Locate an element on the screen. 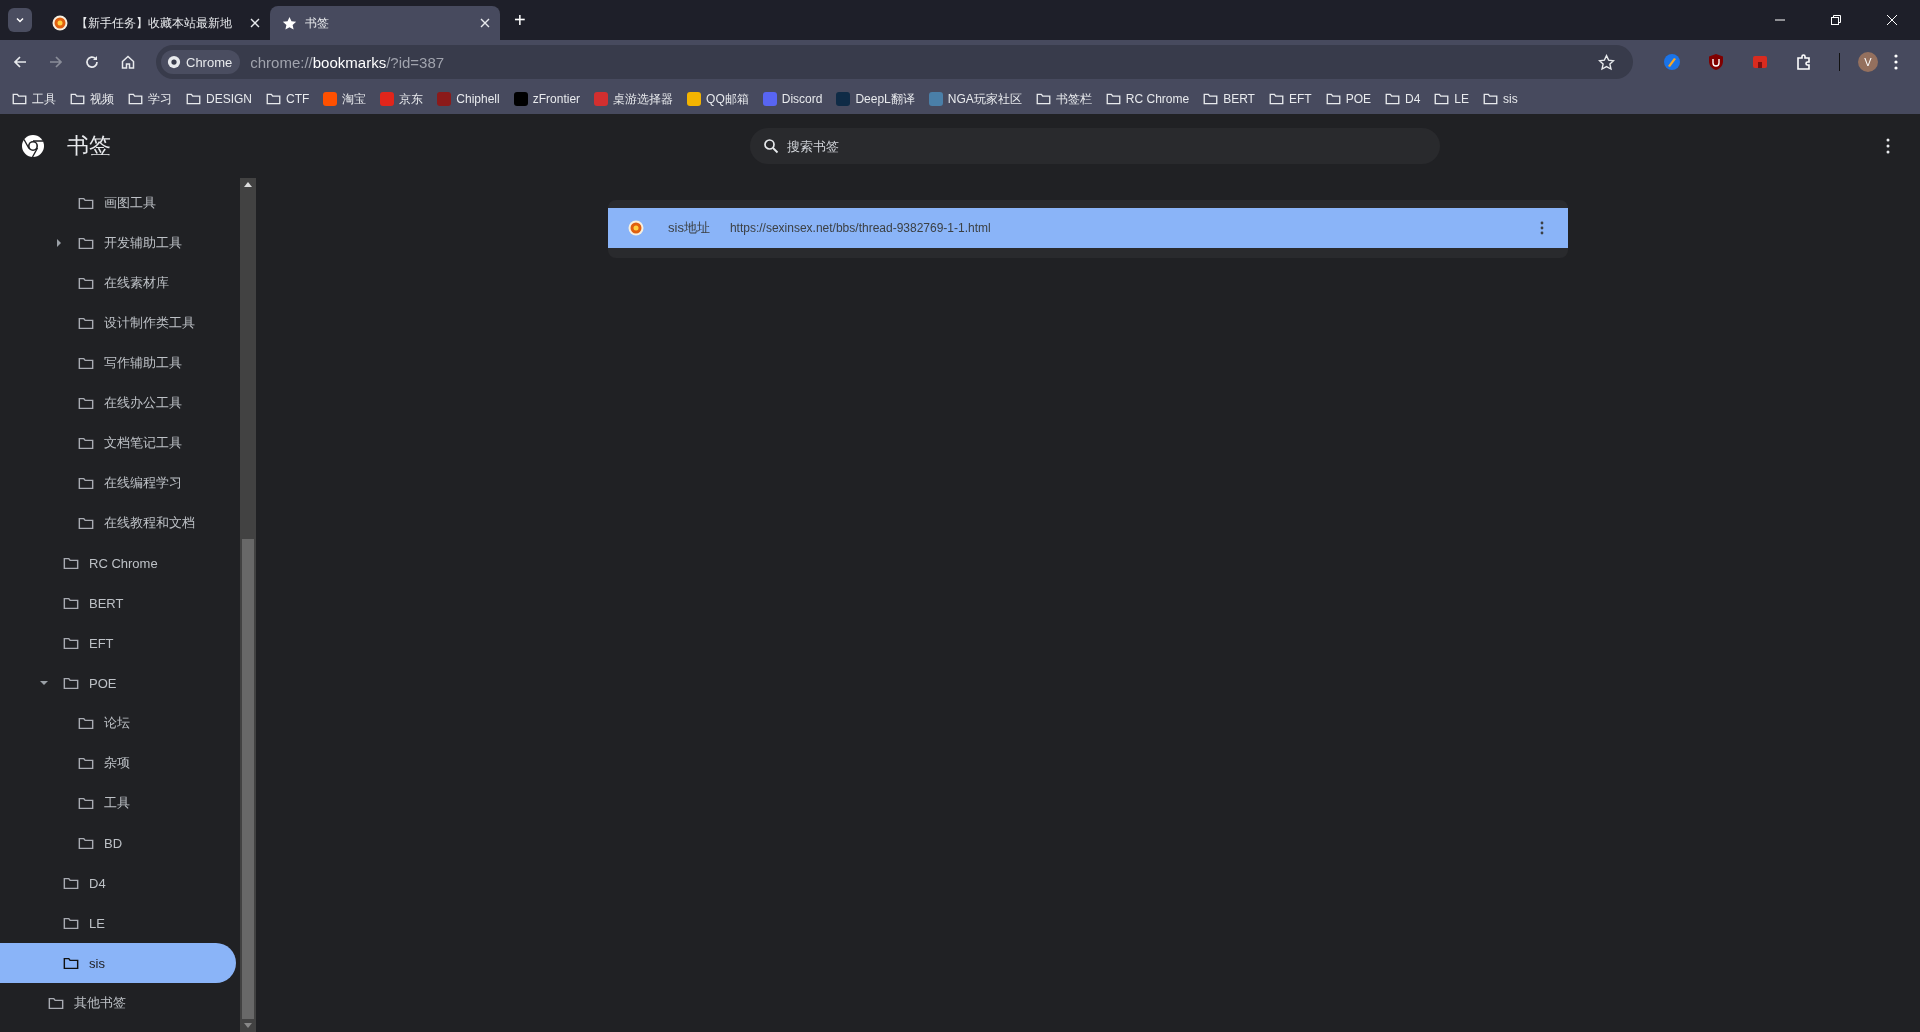  collapsed-arrow-icon is located at coordinates (59, 243).